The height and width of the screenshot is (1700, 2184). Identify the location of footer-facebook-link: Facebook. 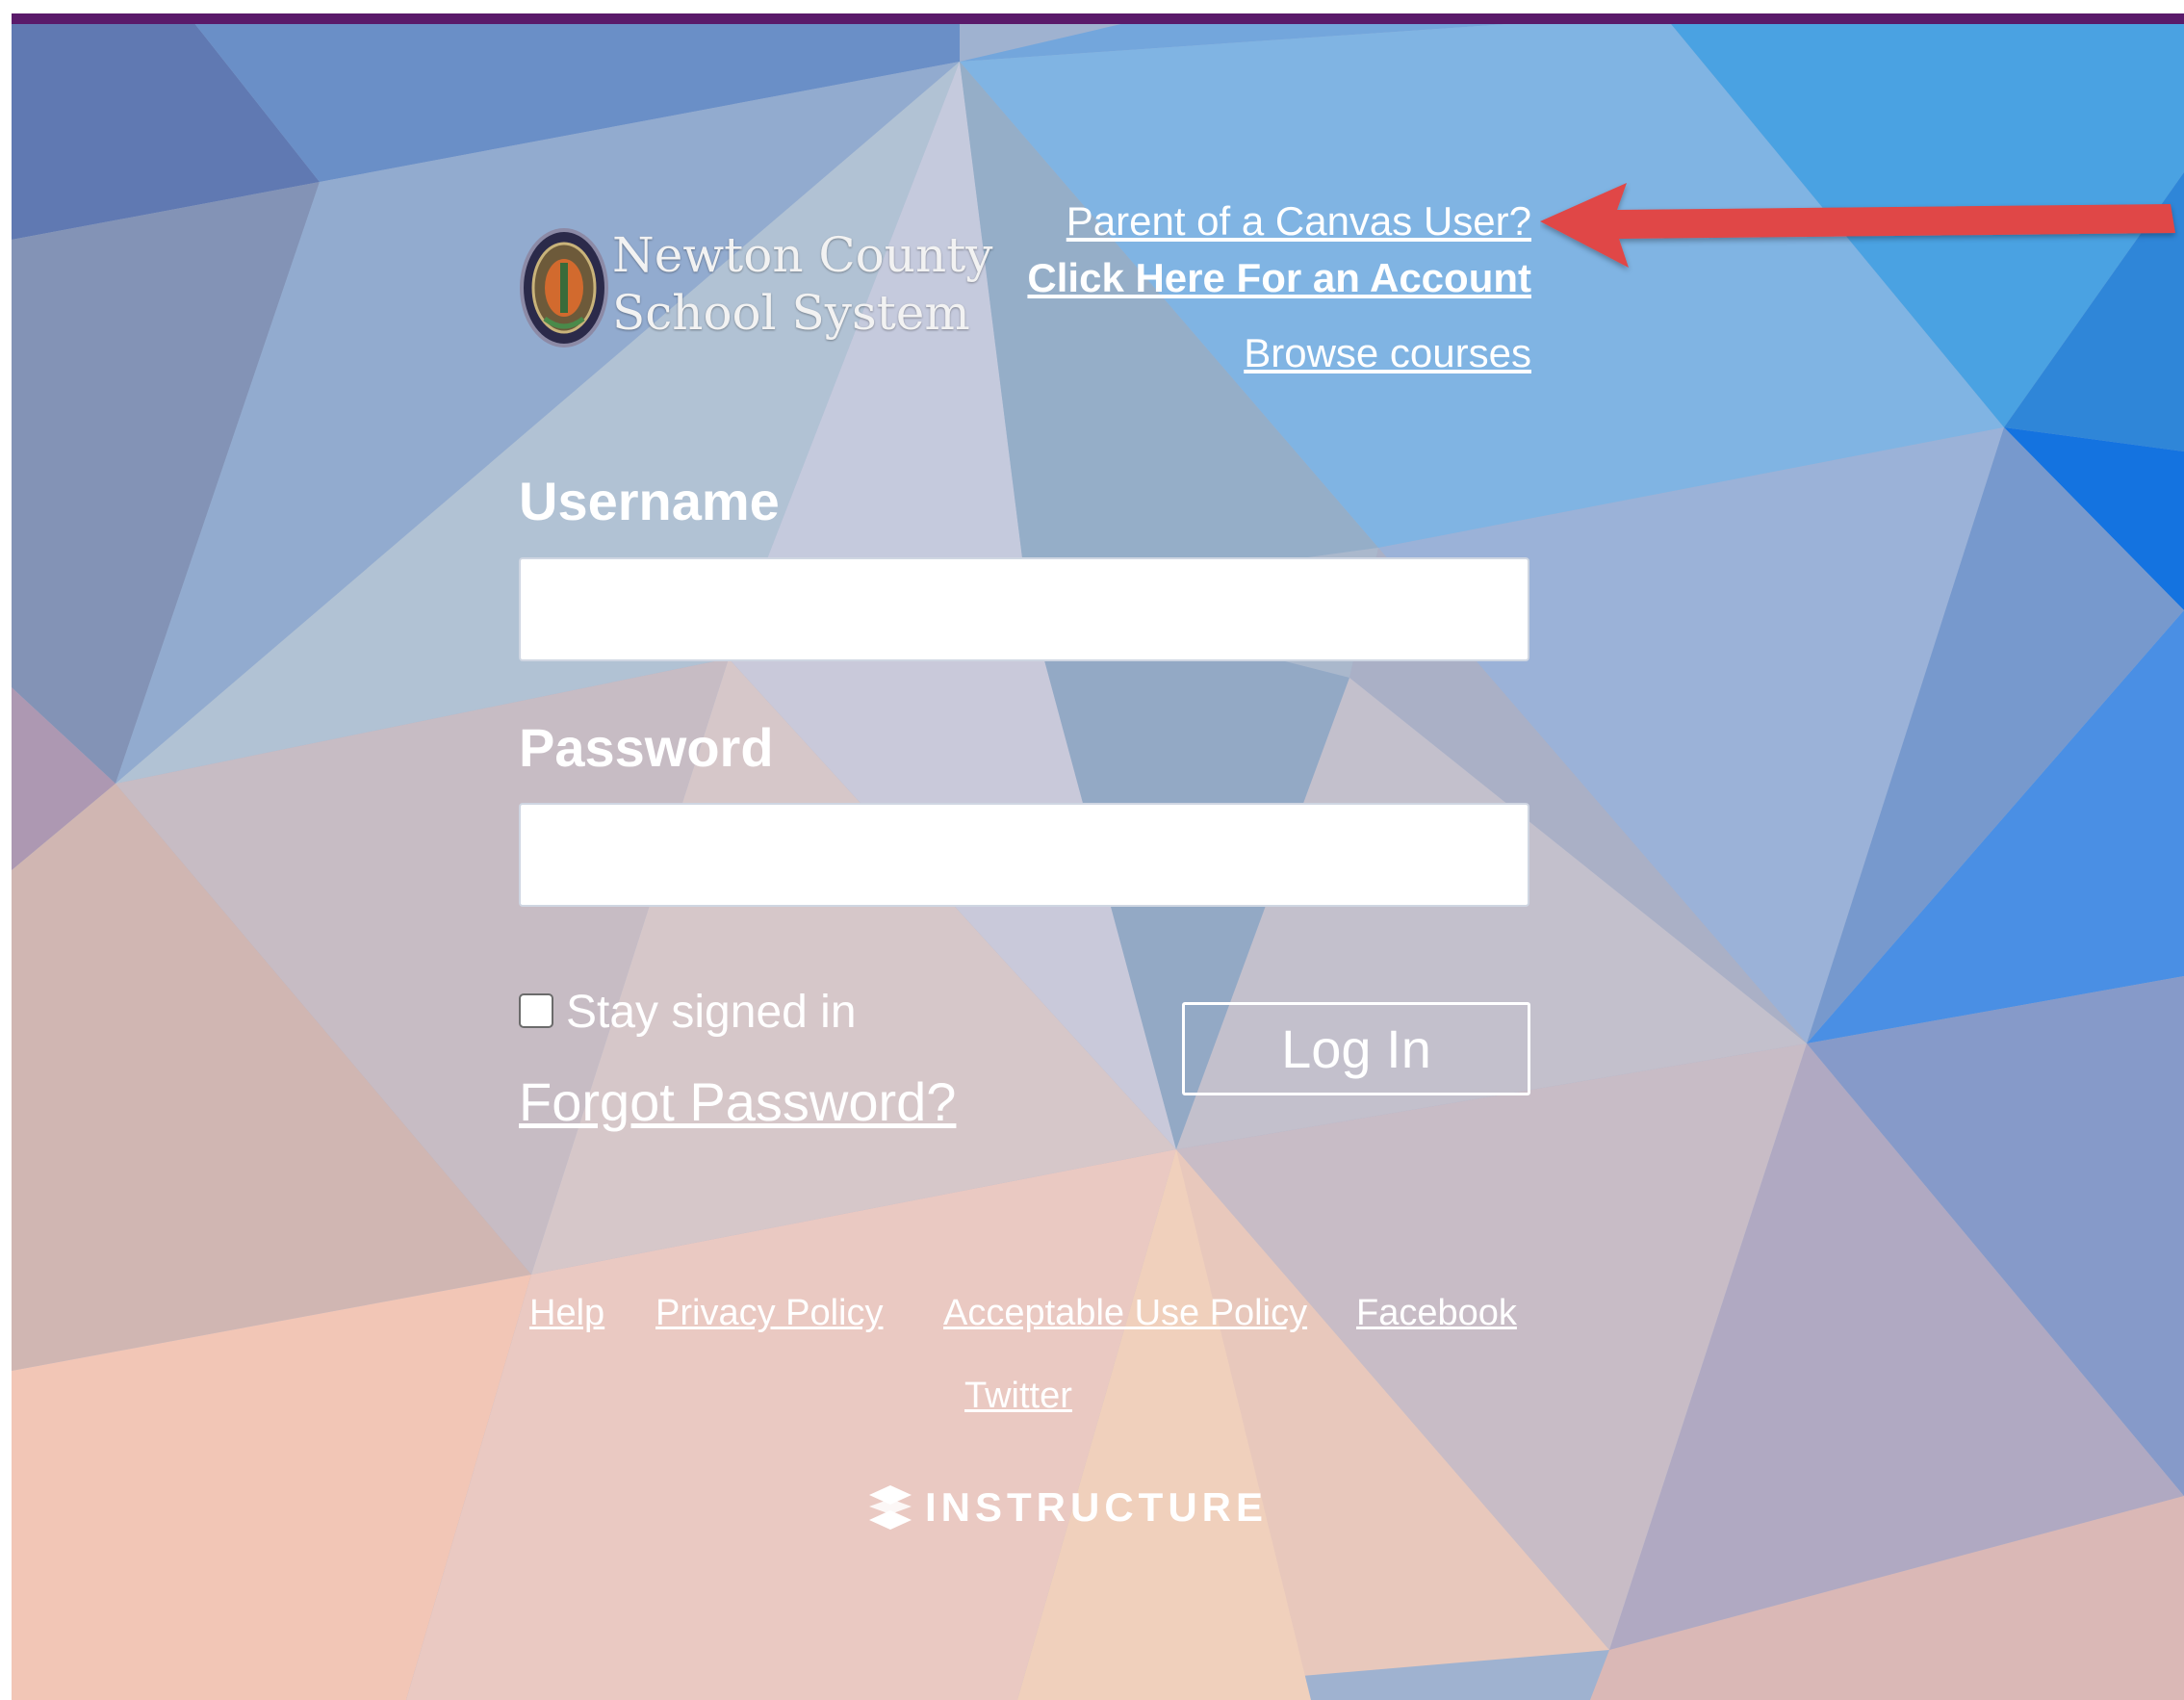
(1437, 1313).